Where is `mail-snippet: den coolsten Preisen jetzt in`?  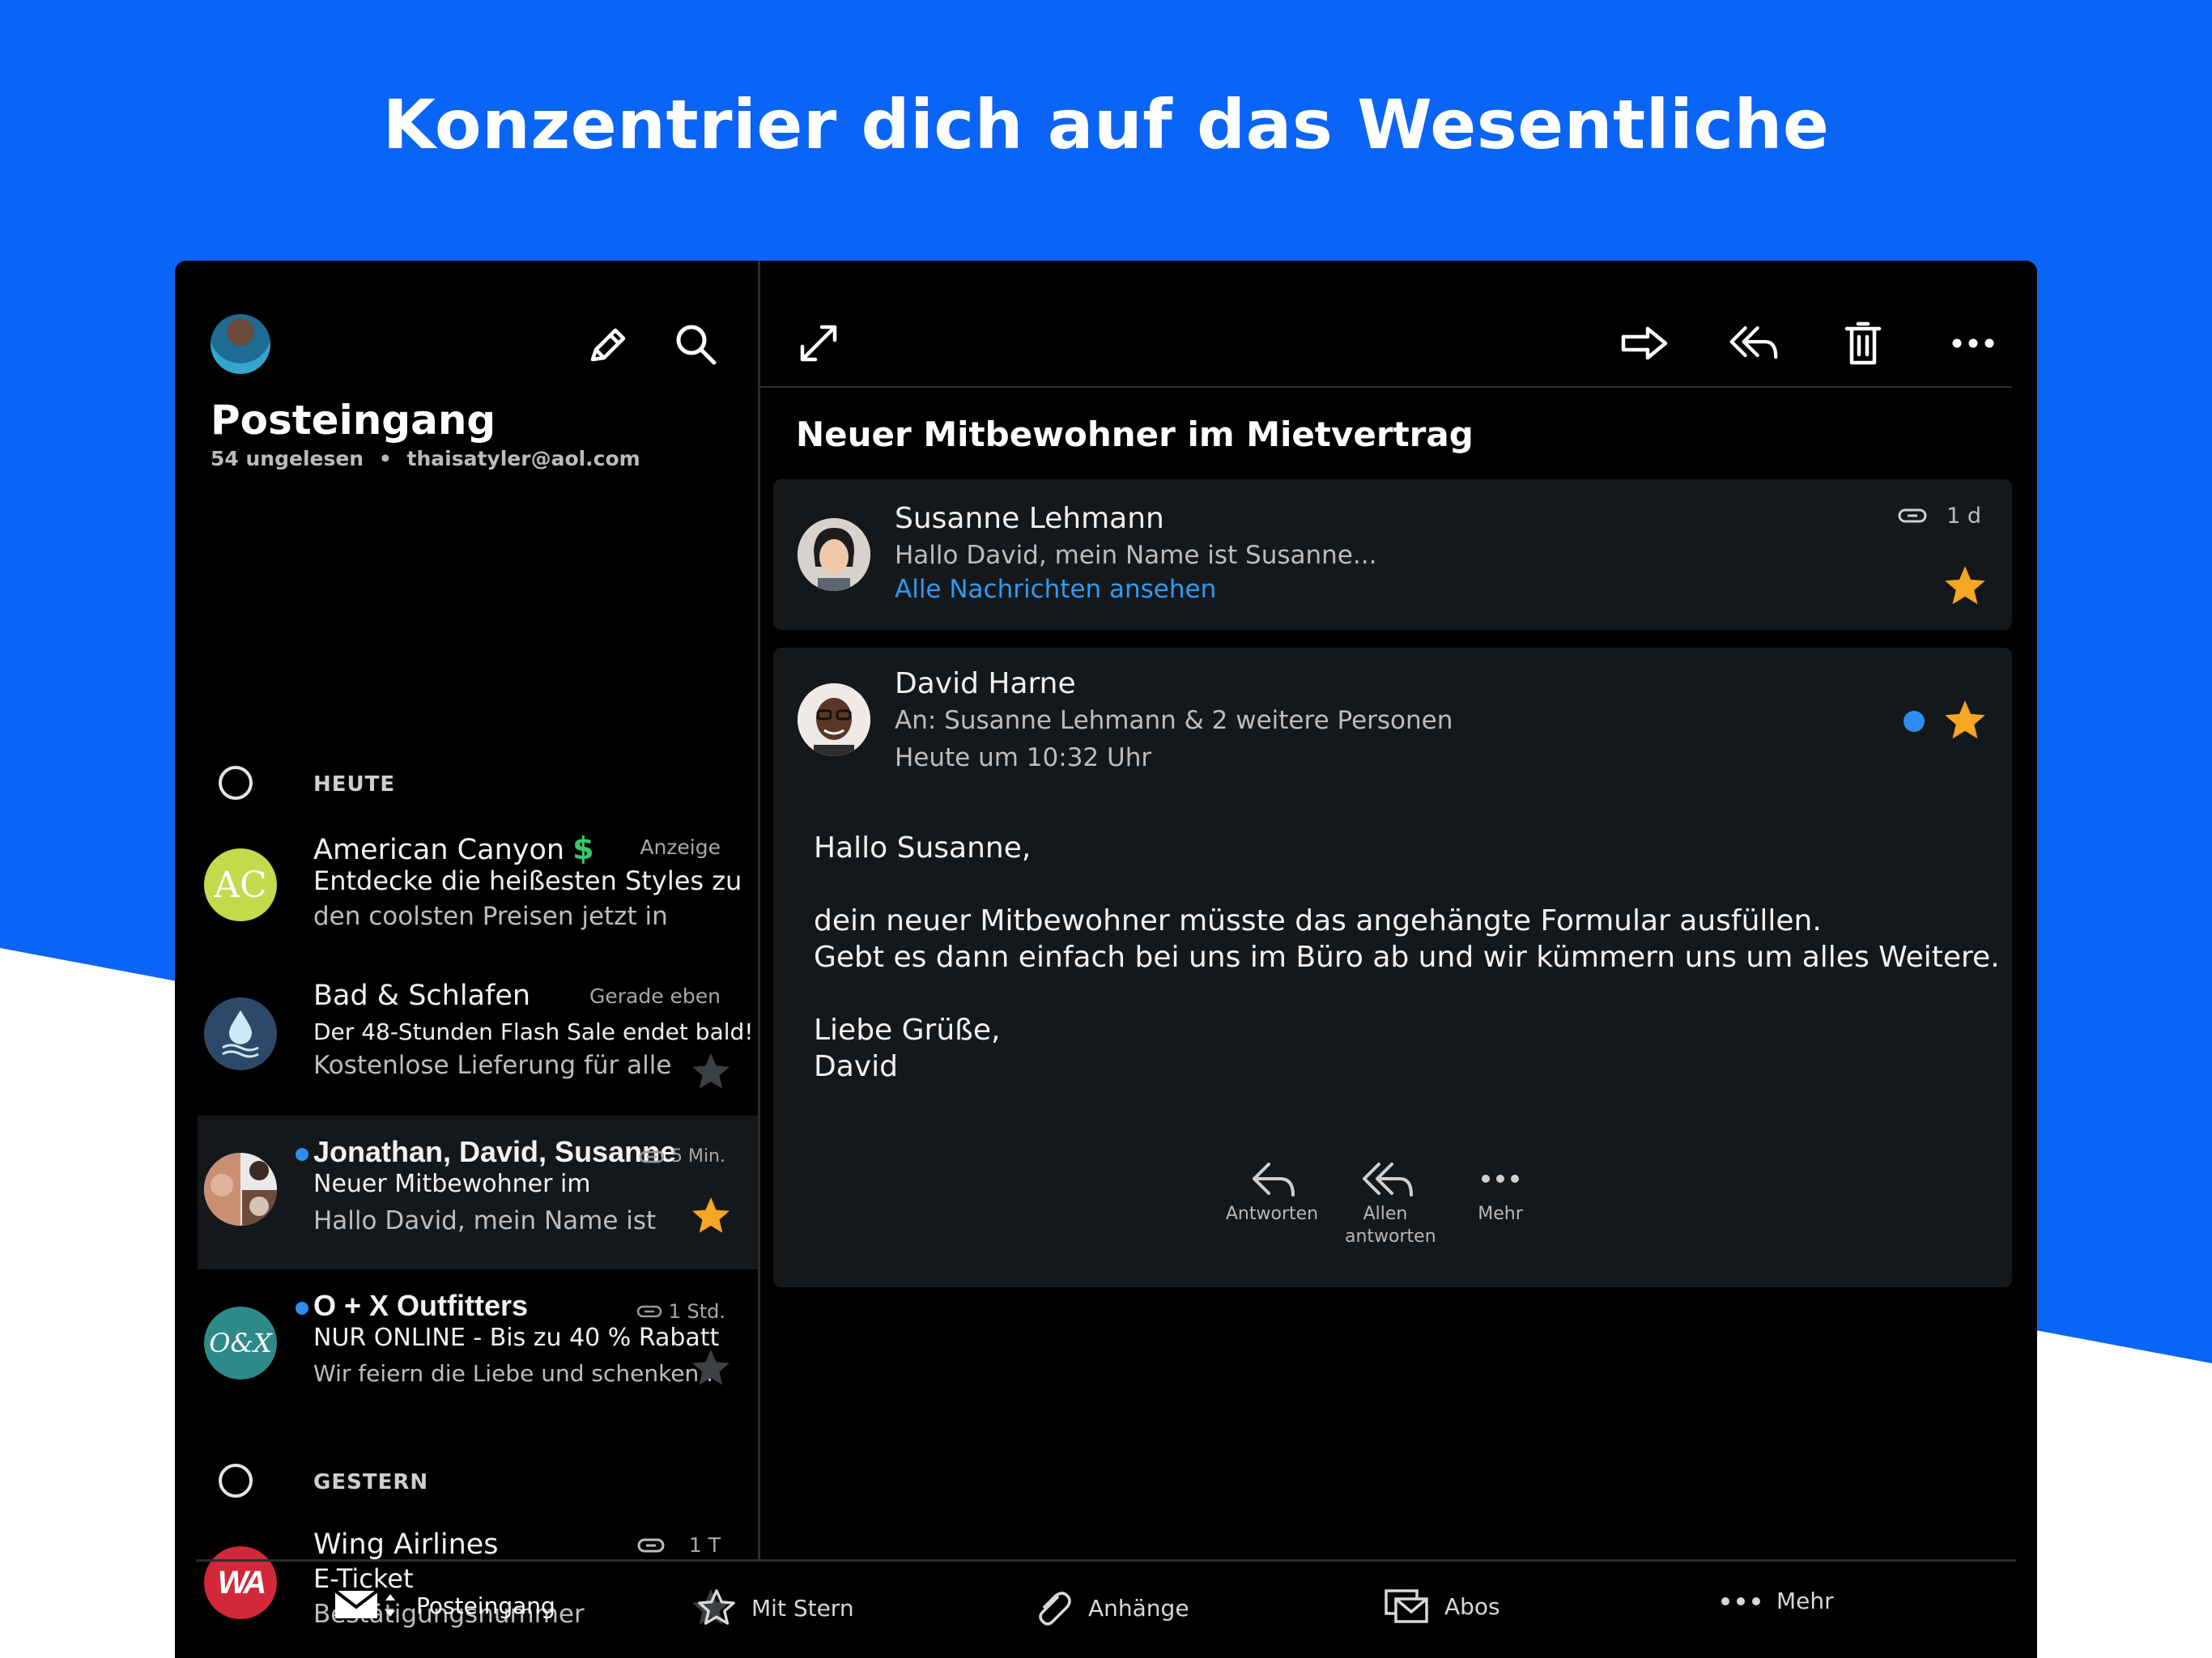 mail-snippet: den coolsten Preisen jetzt in is located at coordinates (491, 916).